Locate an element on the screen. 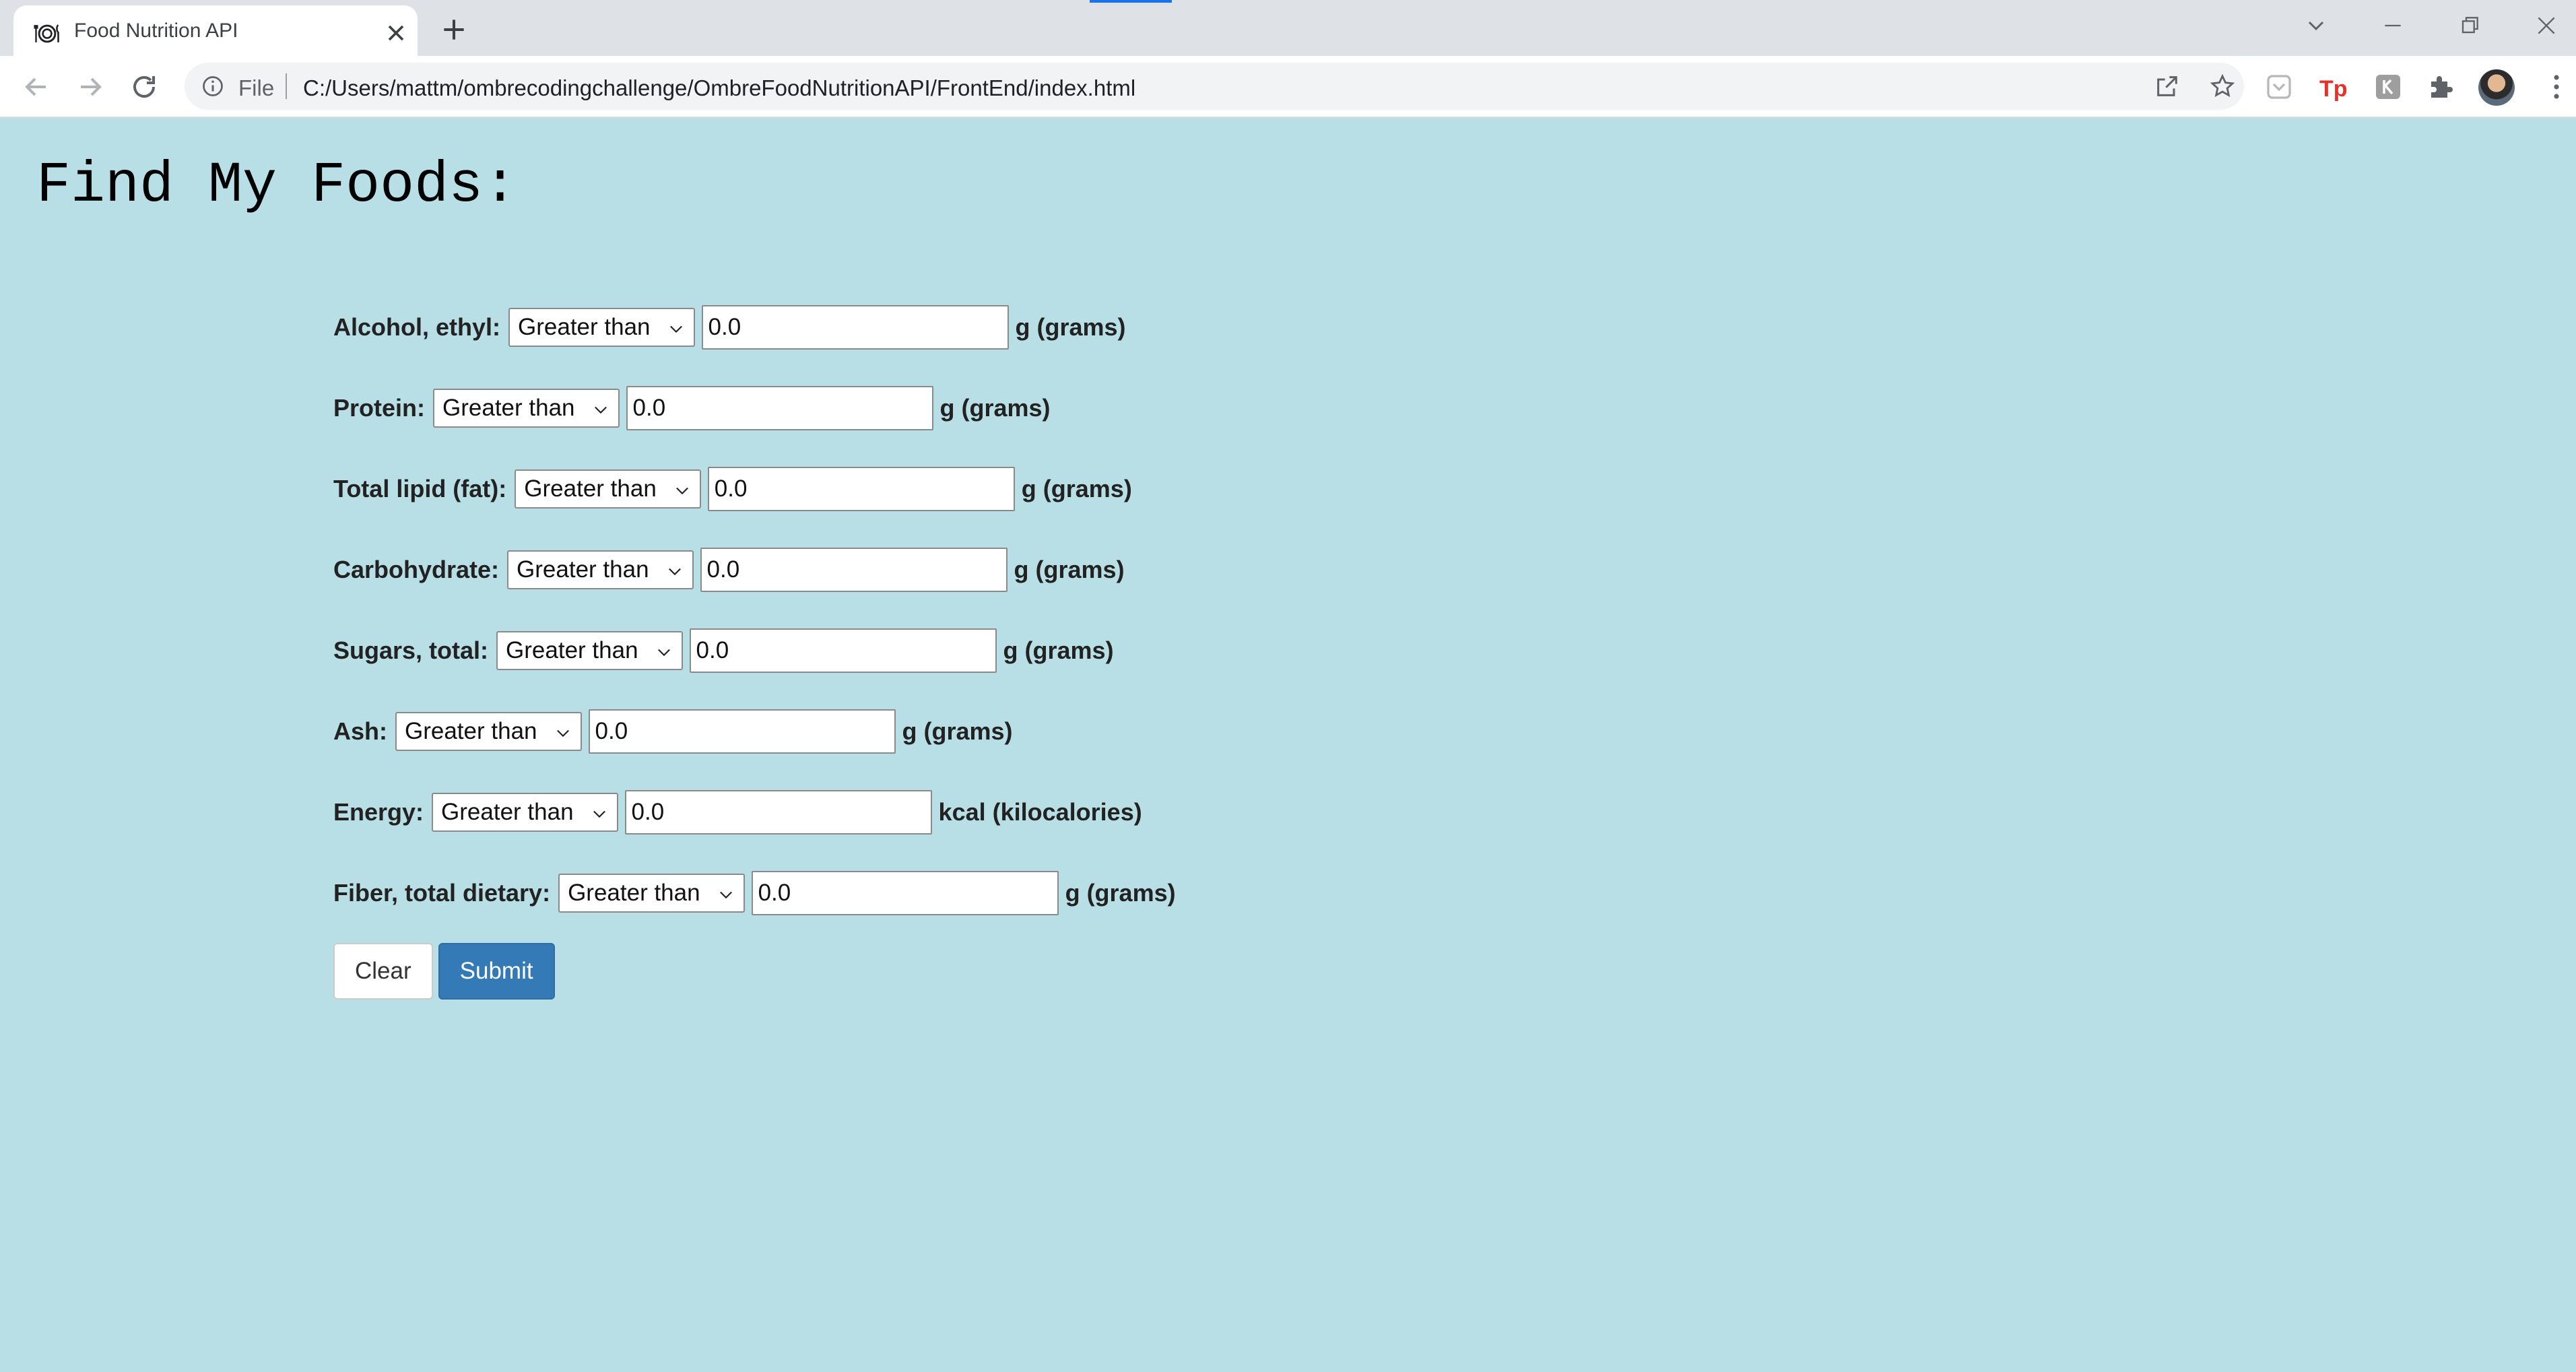 This screenshot has width=2576, height=1372. nutrient-label: Protein: is located at coordinates (379, 408).